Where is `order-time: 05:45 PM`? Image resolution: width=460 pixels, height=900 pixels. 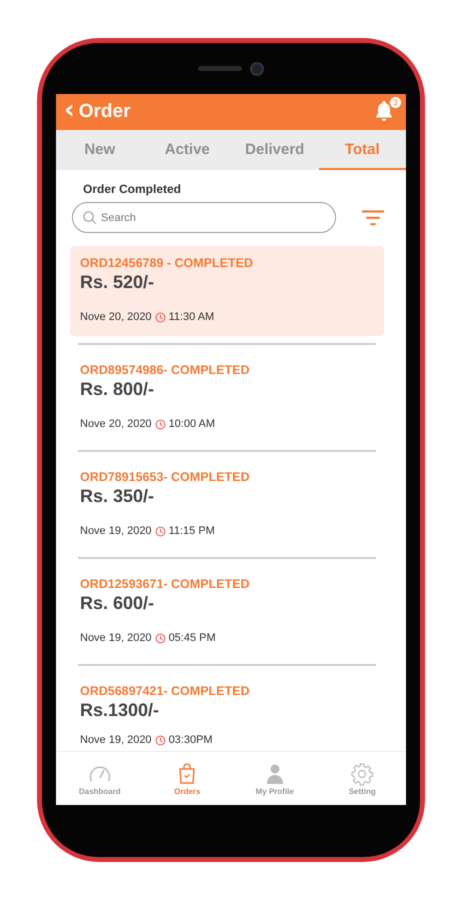
order-time: 05:45 PM is located at coordinates (192, 638).